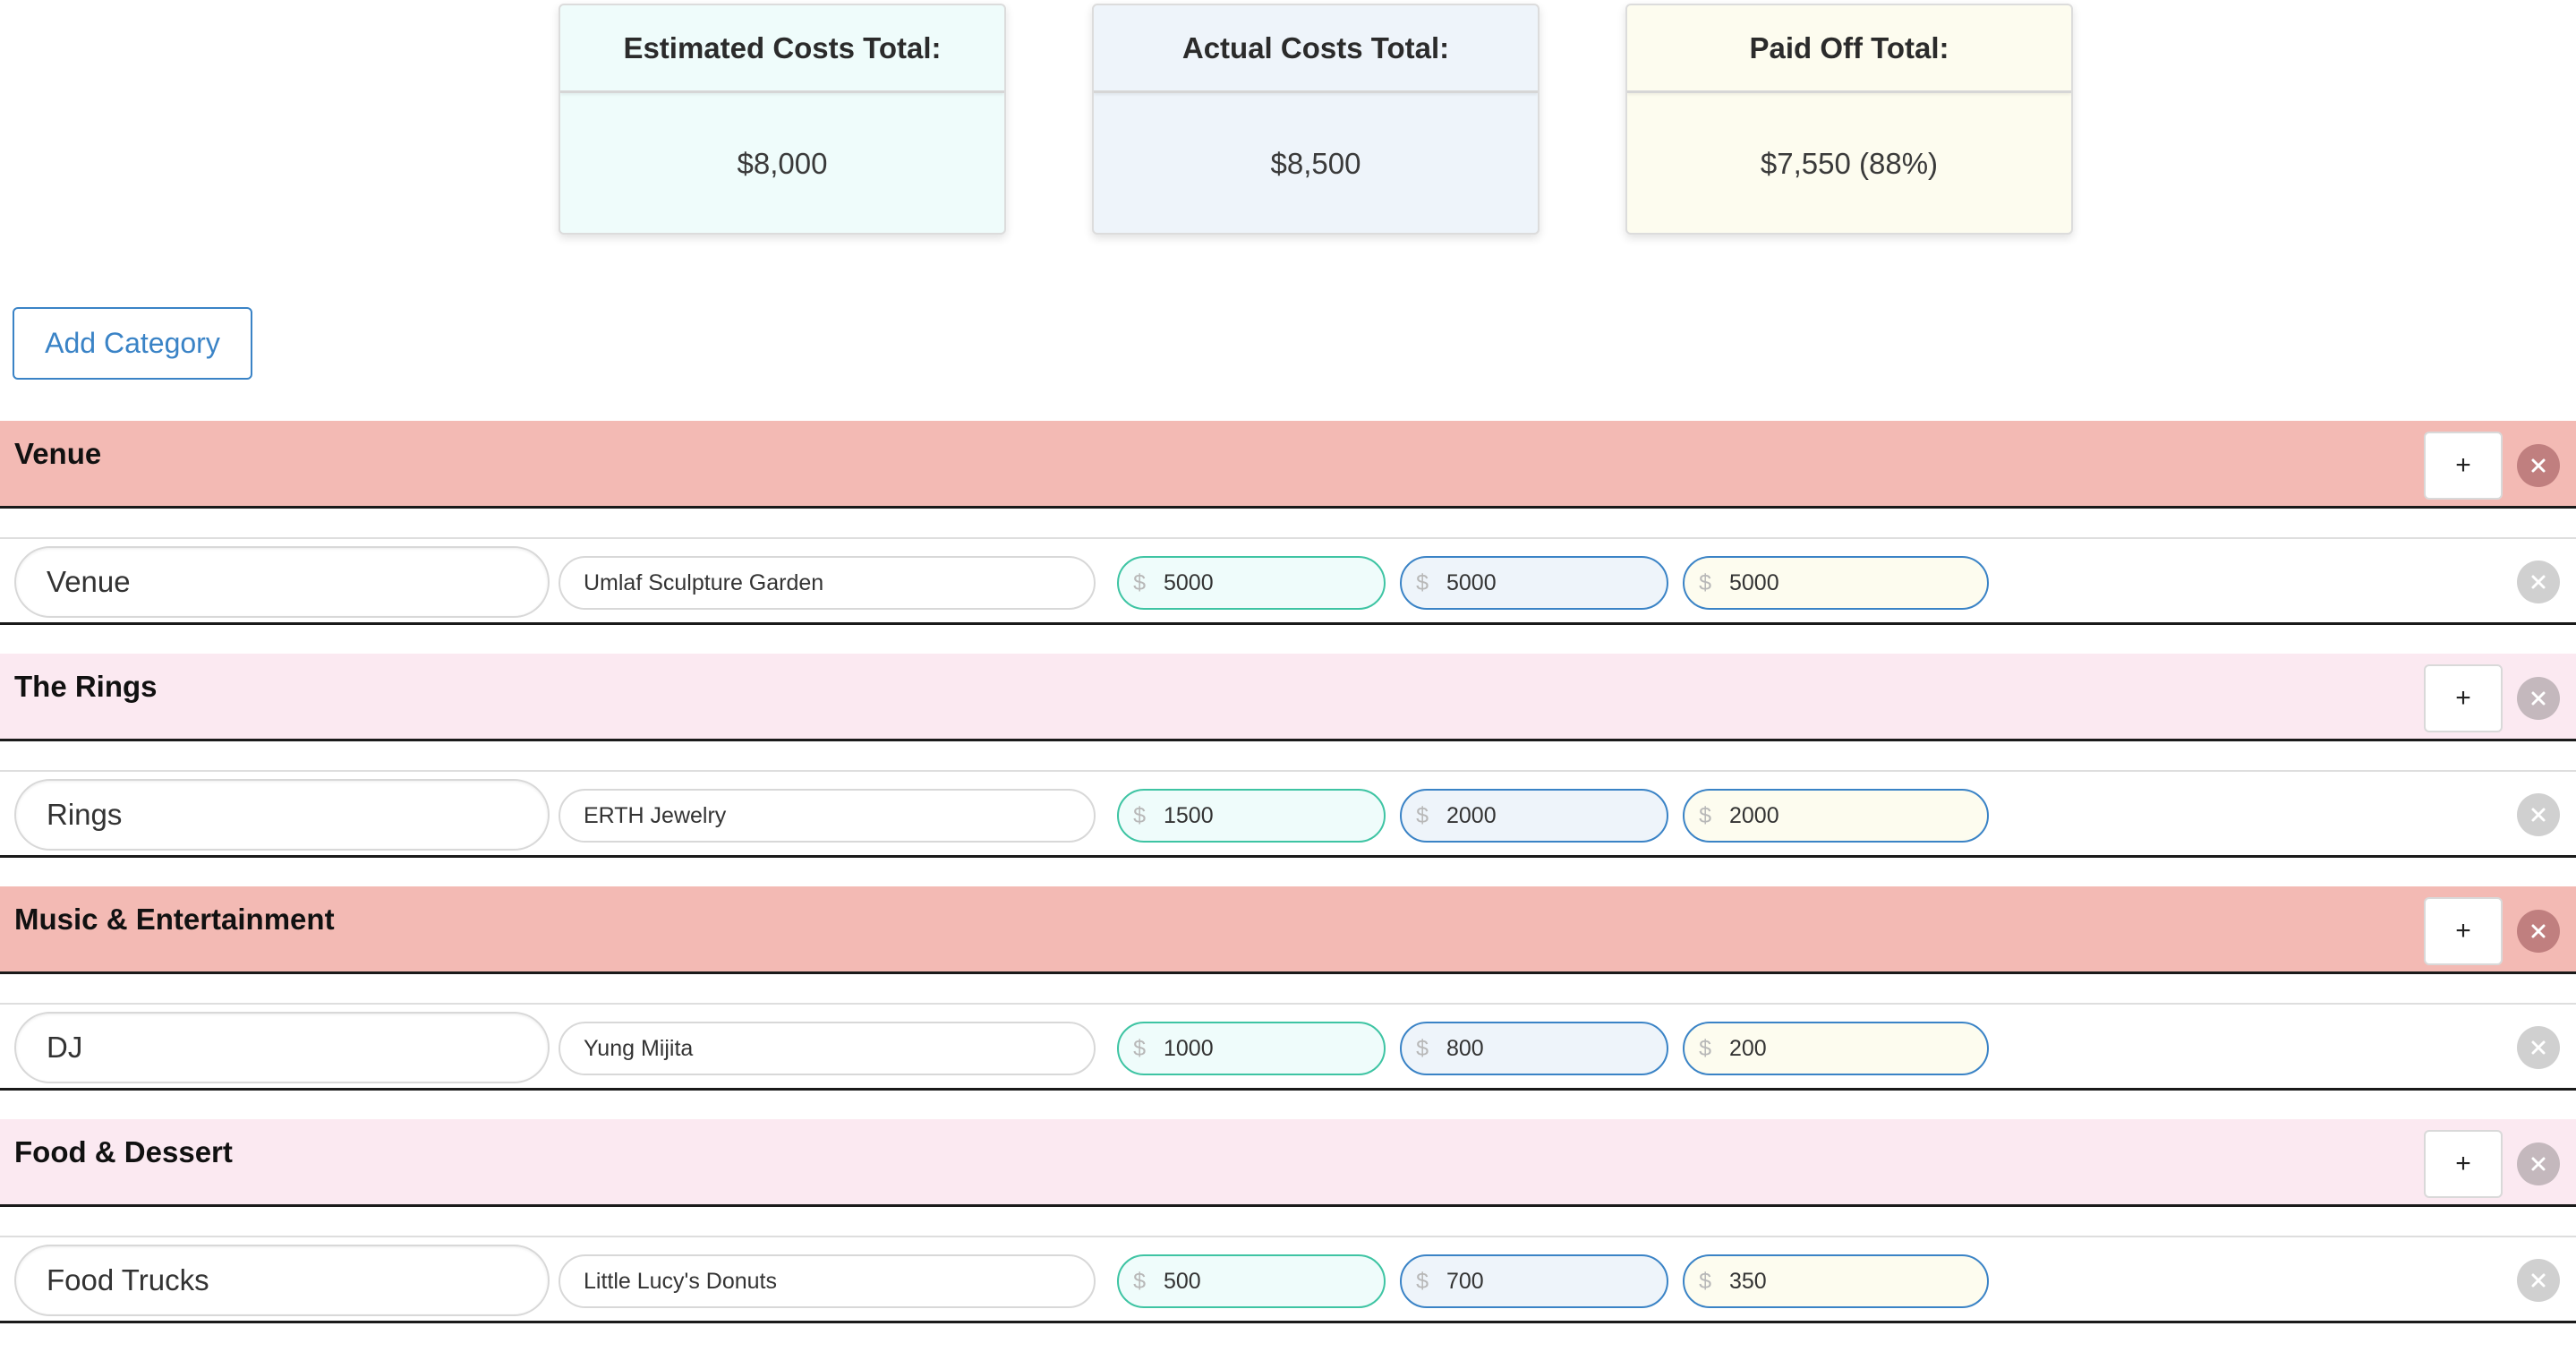  What do you see at coordinates (1315, 163) in the screenshot?
I see `actual-costs-value: $8,500` at bounding box center [1315, 163].